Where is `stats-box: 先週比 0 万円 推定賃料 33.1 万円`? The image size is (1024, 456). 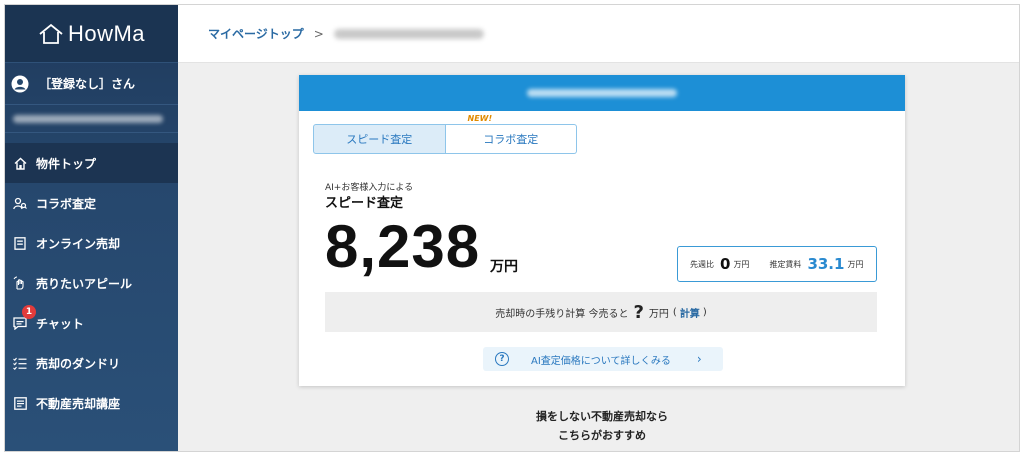 stats-box: 先週比 0 万円 推定賃料 33.1 万円 is located at coordinates (777, 264).